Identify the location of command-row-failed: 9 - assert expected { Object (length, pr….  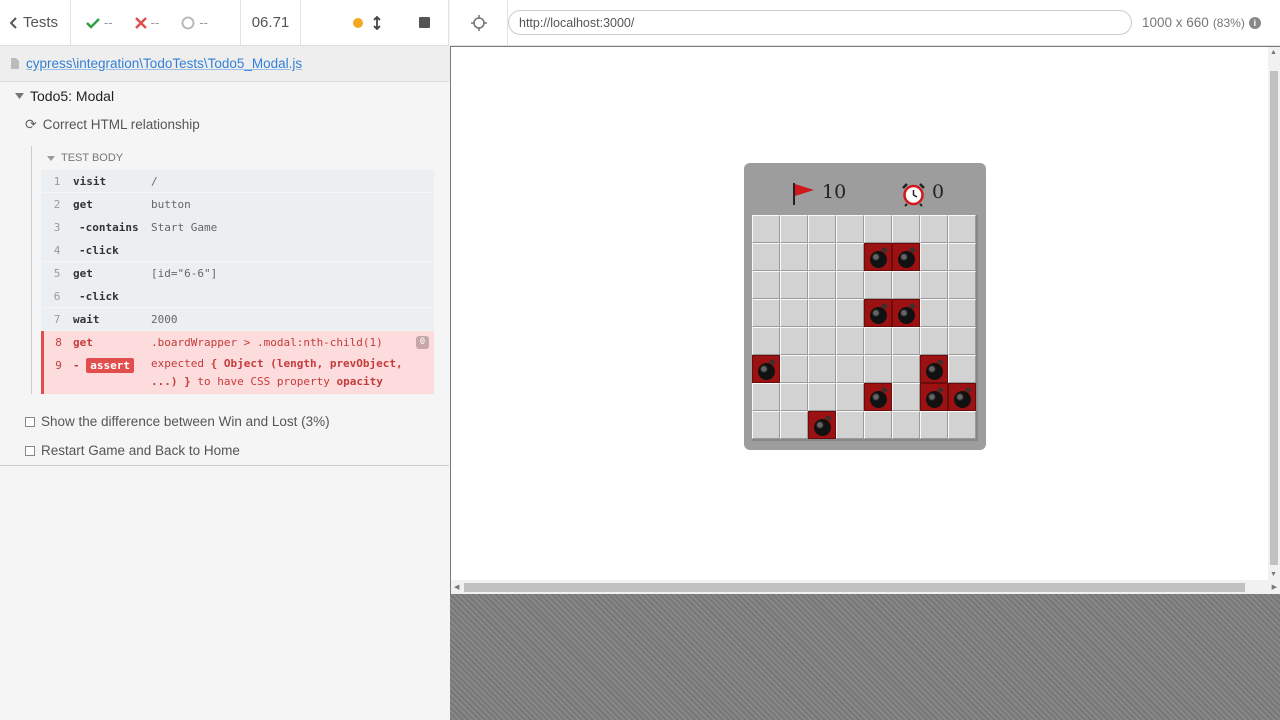
(237, 374).